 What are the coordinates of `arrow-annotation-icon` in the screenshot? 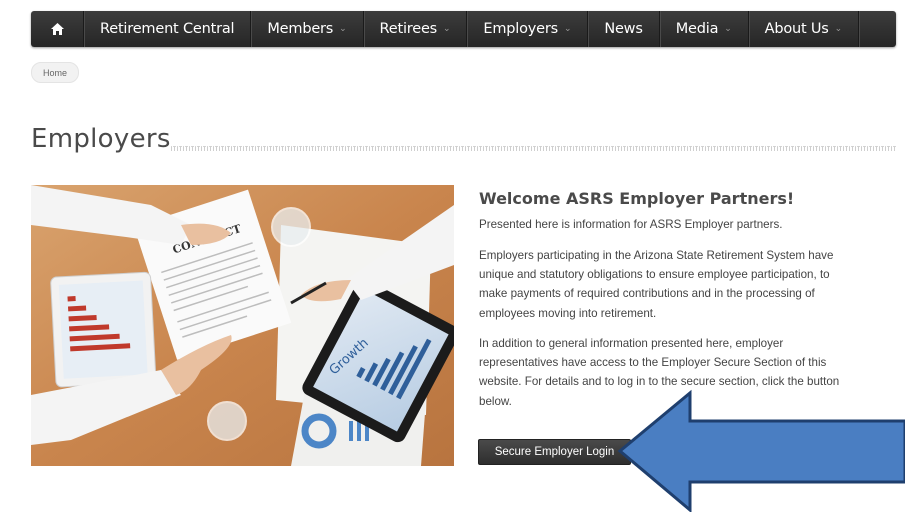 It's located at (761, 450).